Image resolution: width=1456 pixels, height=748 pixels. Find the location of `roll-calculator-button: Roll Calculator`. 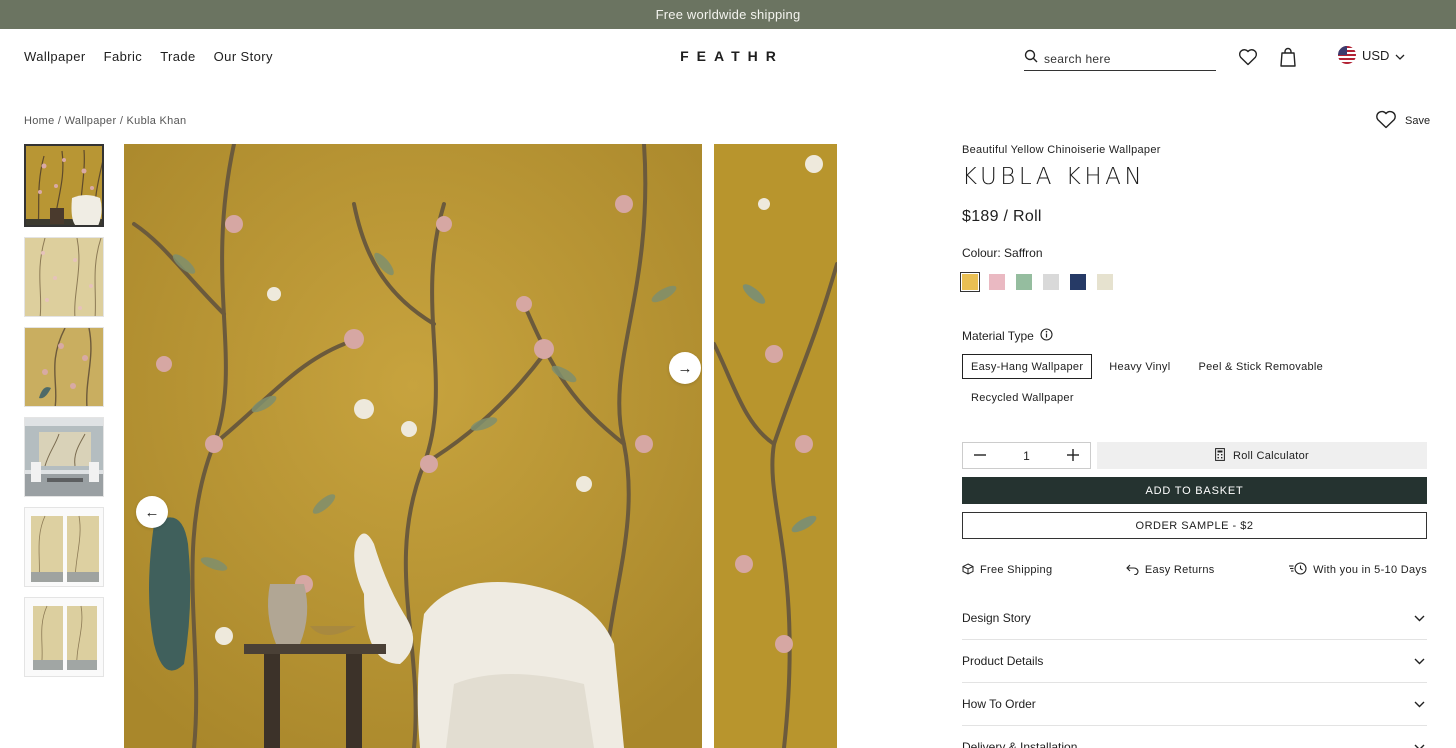

roll-calculator-button: Roll Calculator is located at coordinates (1262, 455).